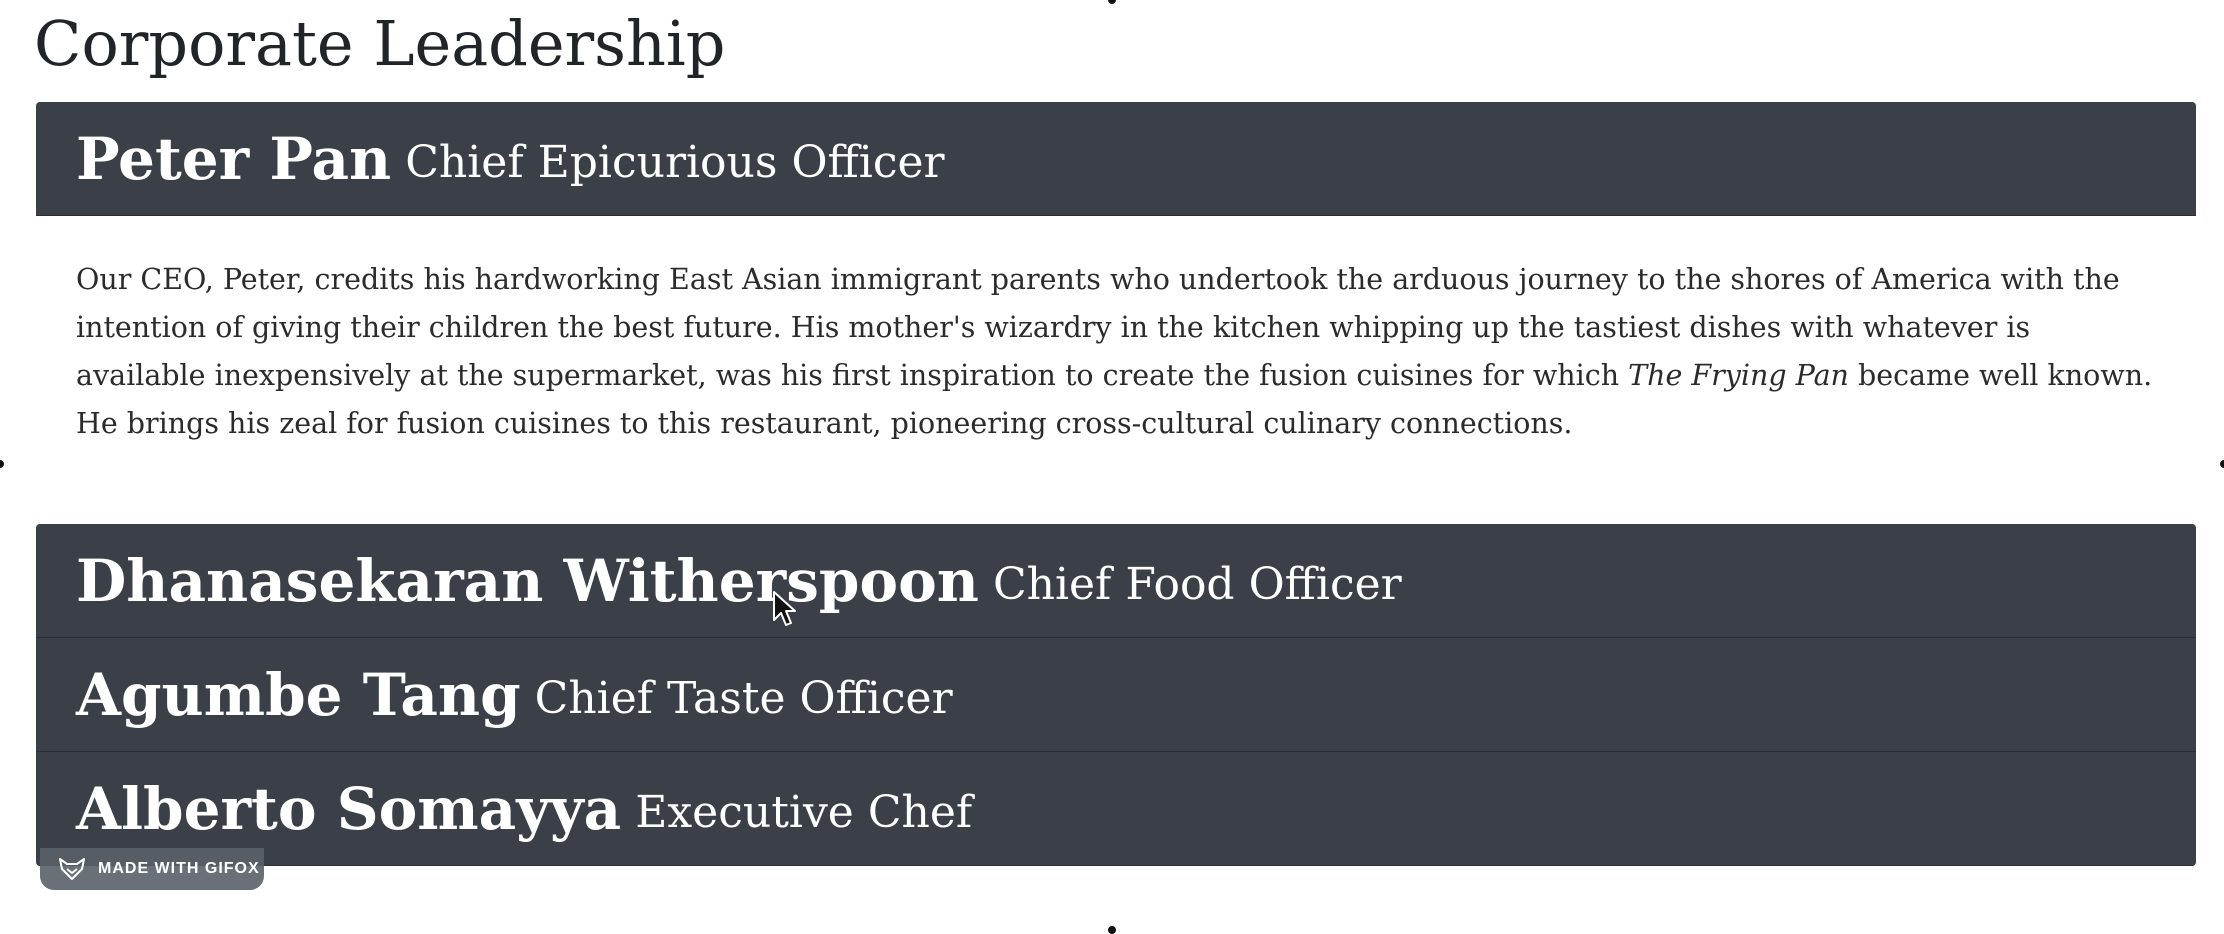 This screenshot has height=934, width=2224. I want to click on accordion-header-peter-pan: Peter Pan Chief Epicurious Officer, so click(1116, 159).